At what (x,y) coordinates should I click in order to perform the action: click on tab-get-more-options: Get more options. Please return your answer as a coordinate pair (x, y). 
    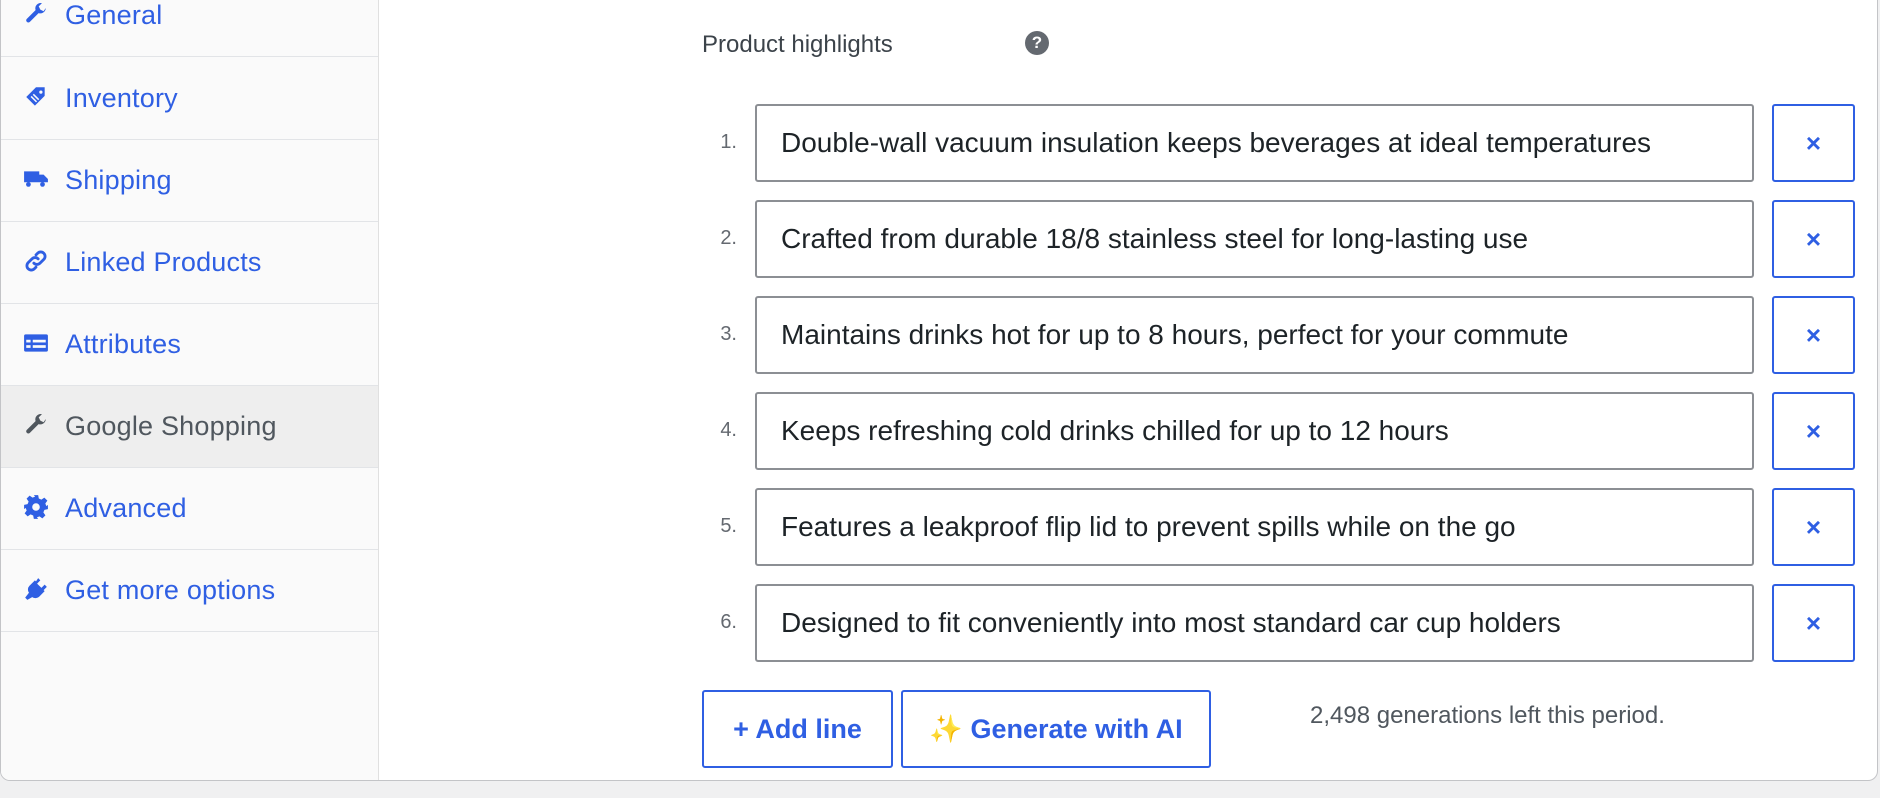
    Looking at the image, I should click on (189, 591).